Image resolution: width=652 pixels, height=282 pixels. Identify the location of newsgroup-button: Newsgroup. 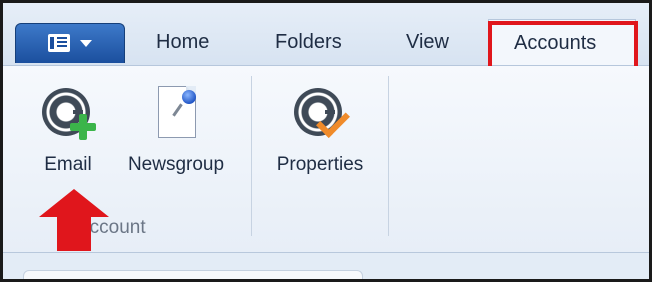
(176, 131).